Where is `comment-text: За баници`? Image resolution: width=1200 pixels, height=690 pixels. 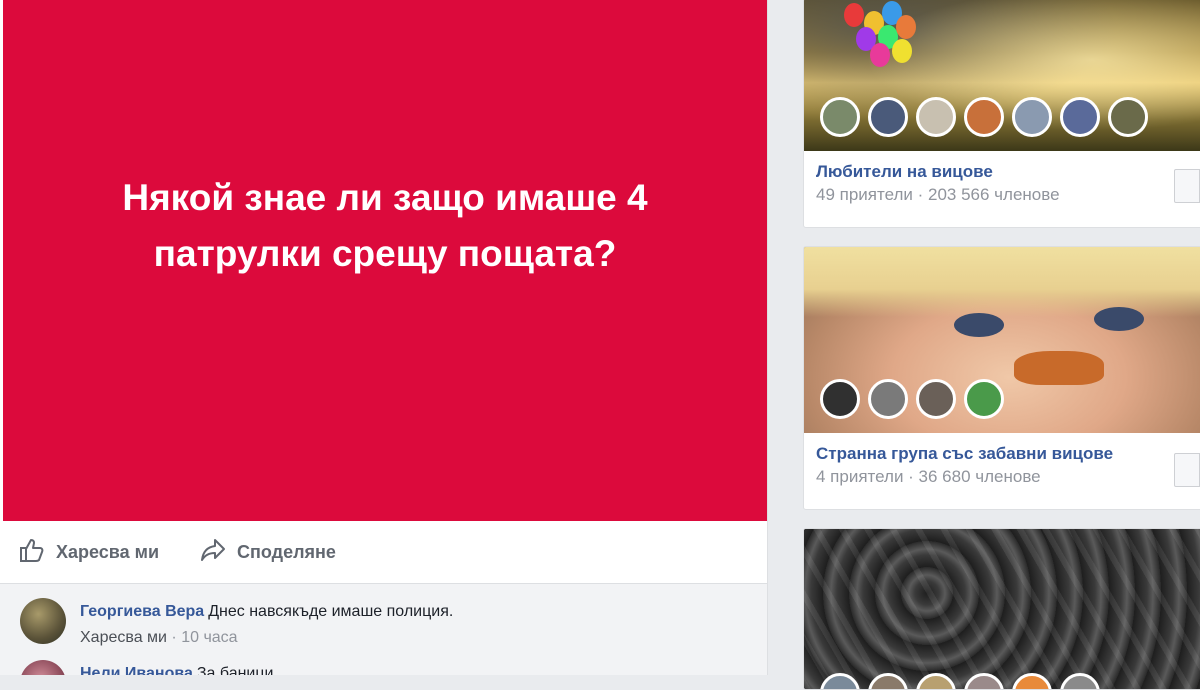
comment-text: За баници is located at coordinates (235, 670).